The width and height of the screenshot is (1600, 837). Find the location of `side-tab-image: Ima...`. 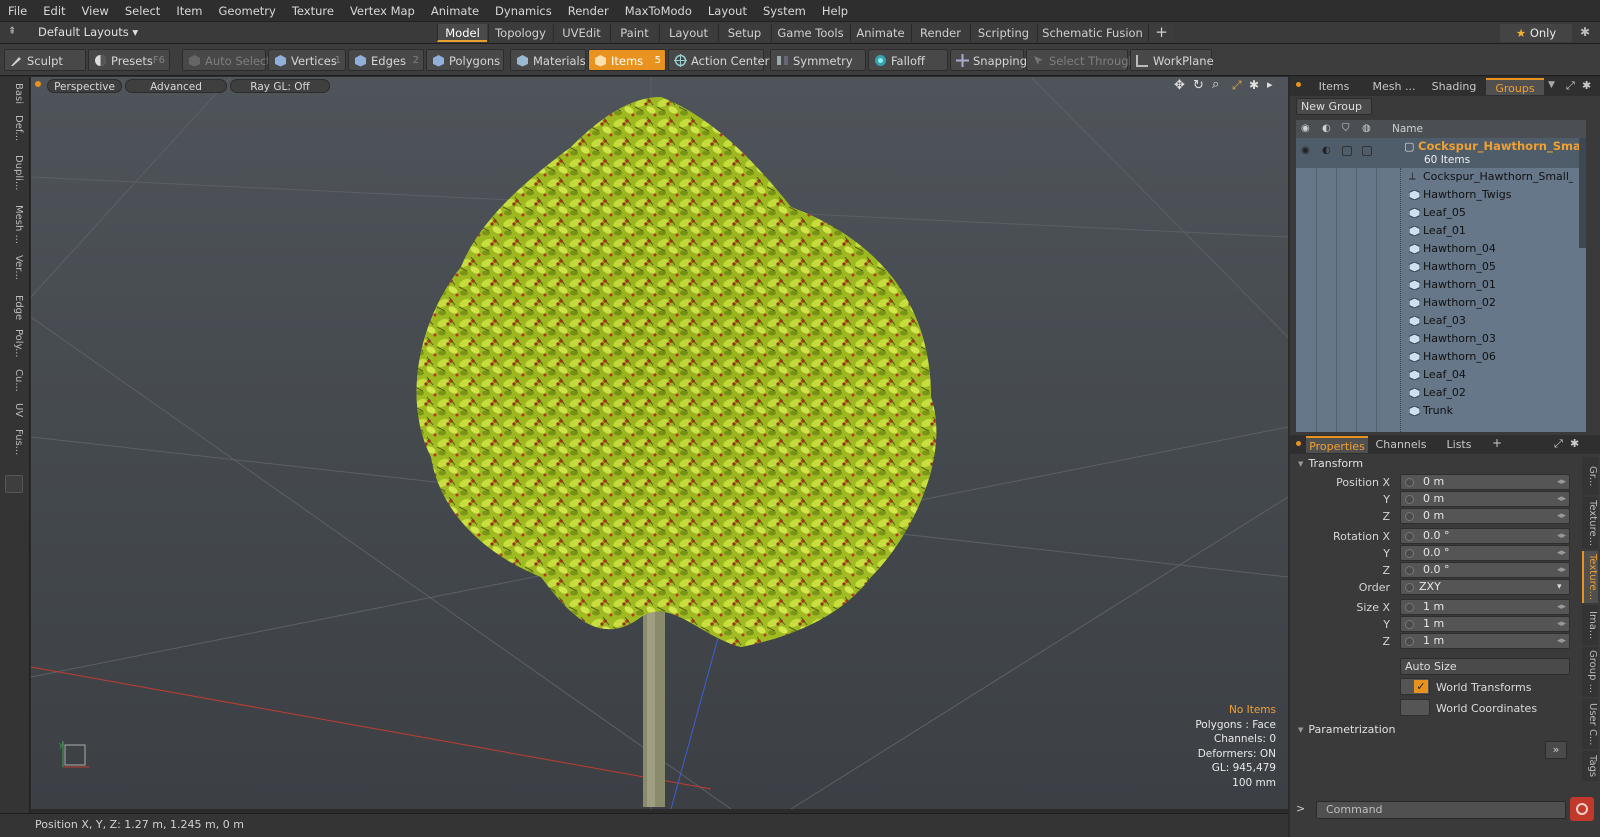

side-tab-image: Ima... is located at coordinates (1590, 625).